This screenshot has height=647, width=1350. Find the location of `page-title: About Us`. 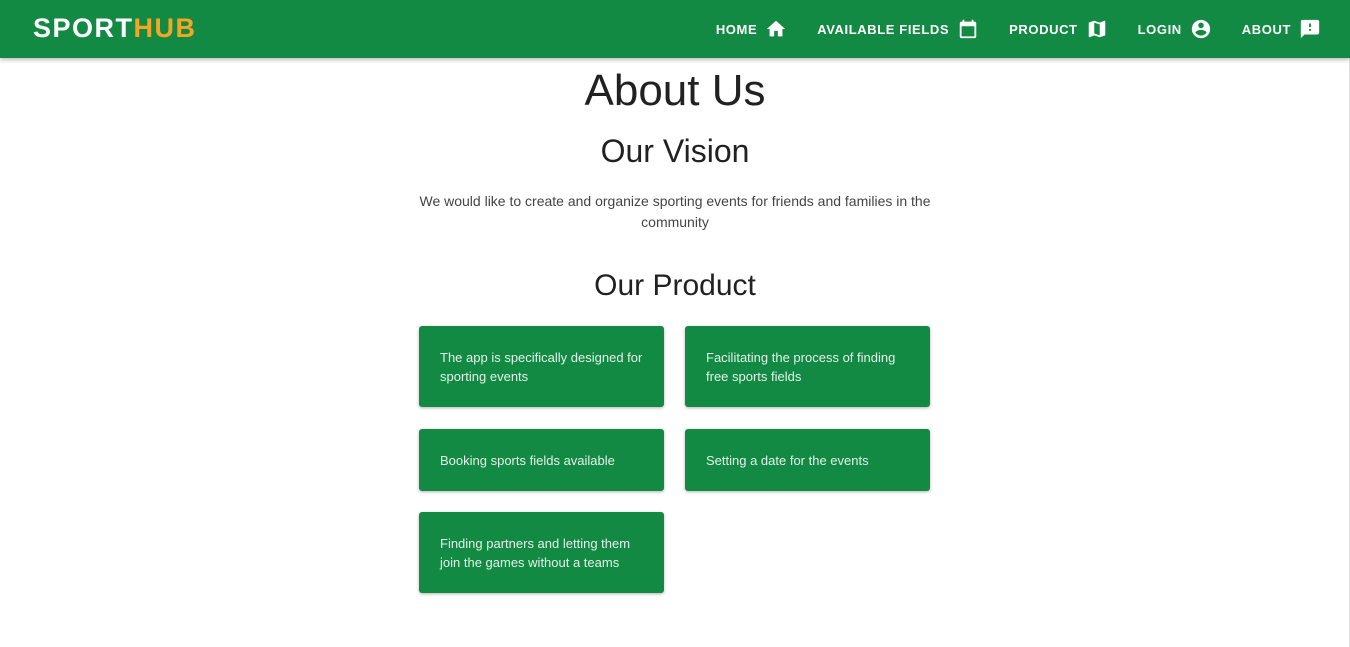

page-title: About Us is located at coordinates (675, 90).